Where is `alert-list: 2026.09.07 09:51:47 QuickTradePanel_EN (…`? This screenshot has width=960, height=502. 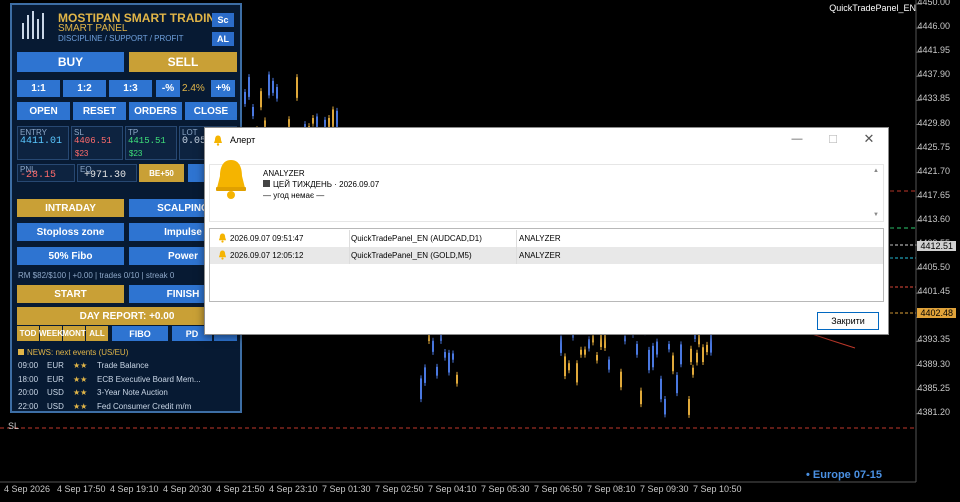
alert-list: 2026.09.07 09:51:47 QuickTradePanel_EN (… is located at coordinates (546, 265).